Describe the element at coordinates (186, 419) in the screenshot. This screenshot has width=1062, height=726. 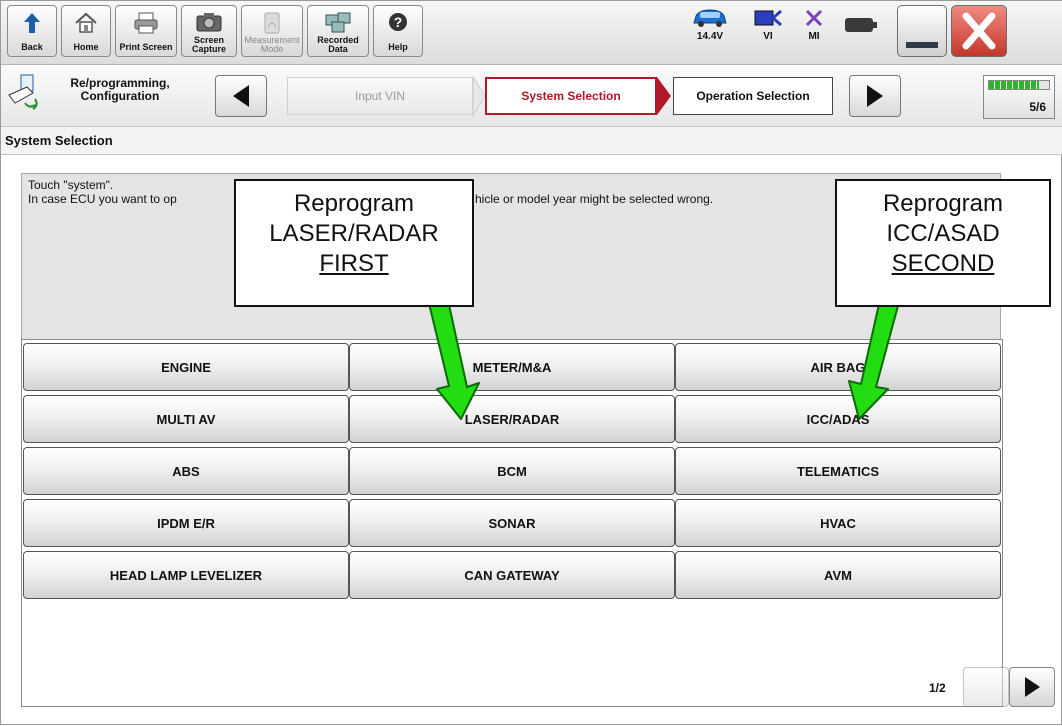
I see `system-button-multi-av: MULTI AV` at that location.